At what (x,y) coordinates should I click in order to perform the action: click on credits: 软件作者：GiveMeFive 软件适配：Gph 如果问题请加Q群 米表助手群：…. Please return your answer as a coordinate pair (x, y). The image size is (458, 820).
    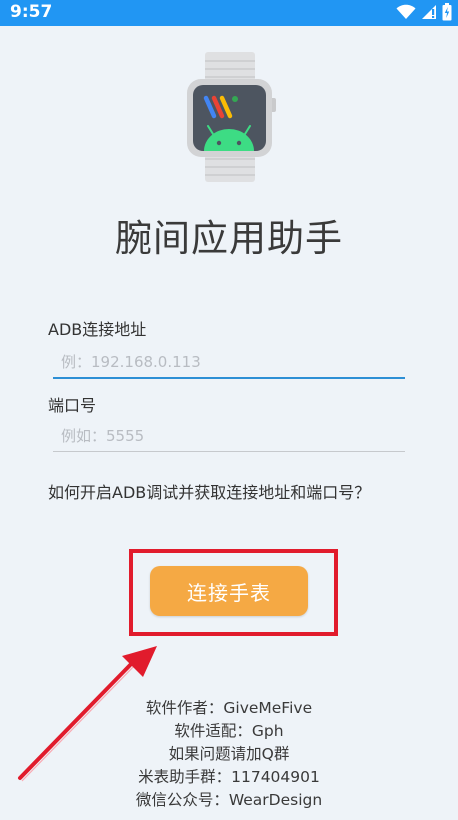
    Looking at the image, I should click on (229, 754).